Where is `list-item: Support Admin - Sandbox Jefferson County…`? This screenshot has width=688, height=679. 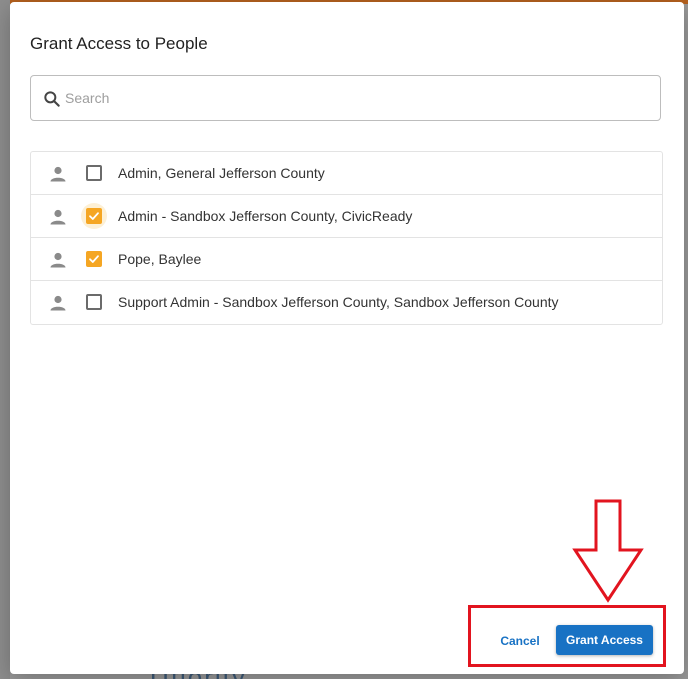 list-item: Support Admin - Sandbox Jefferson County… is located at coordinates (346, 302).